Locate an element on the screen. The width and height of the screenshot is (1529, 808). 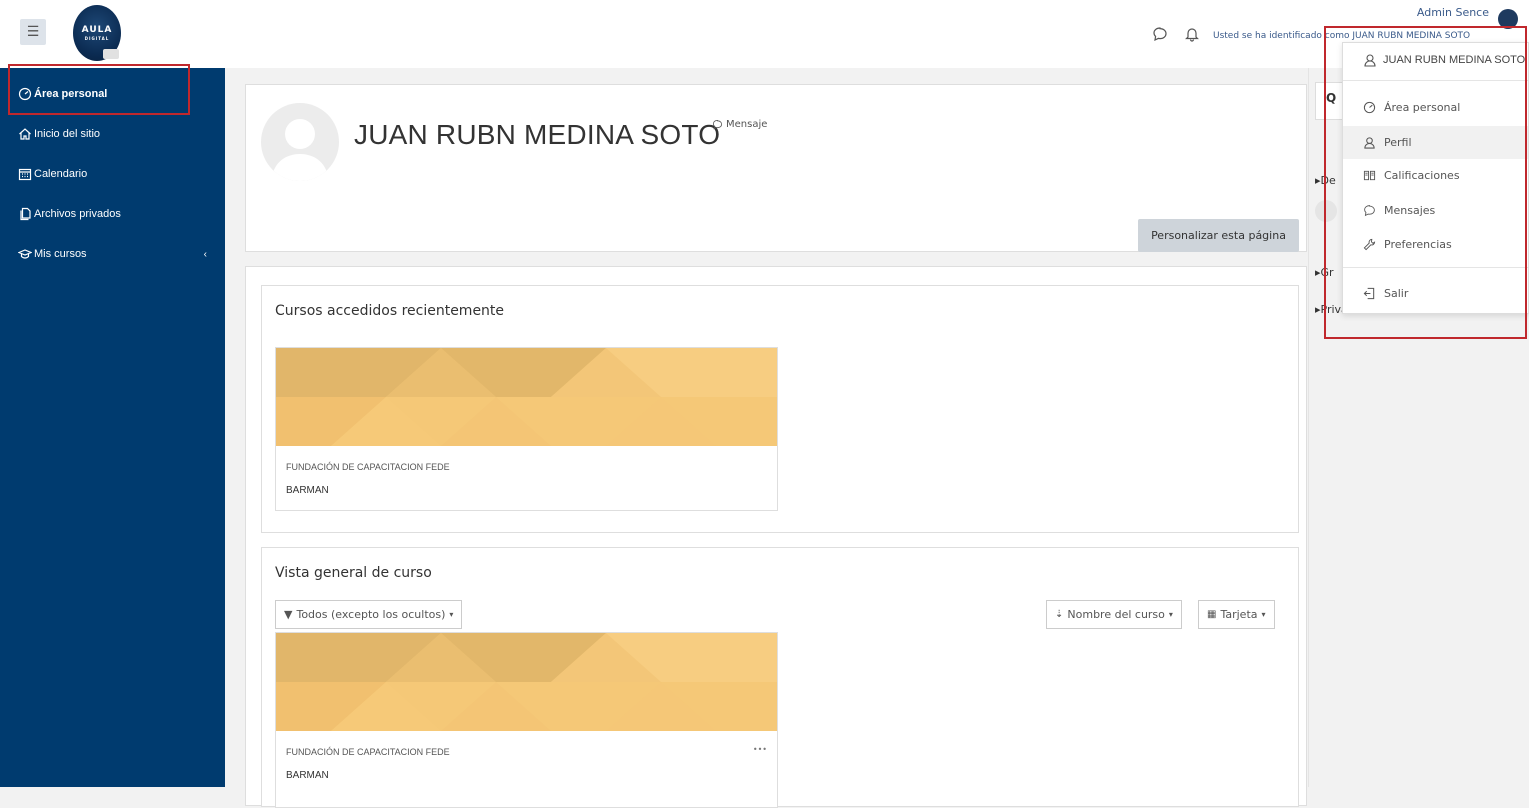
site-logo: AULA DIGITAL is located at coordinates (97, 33).